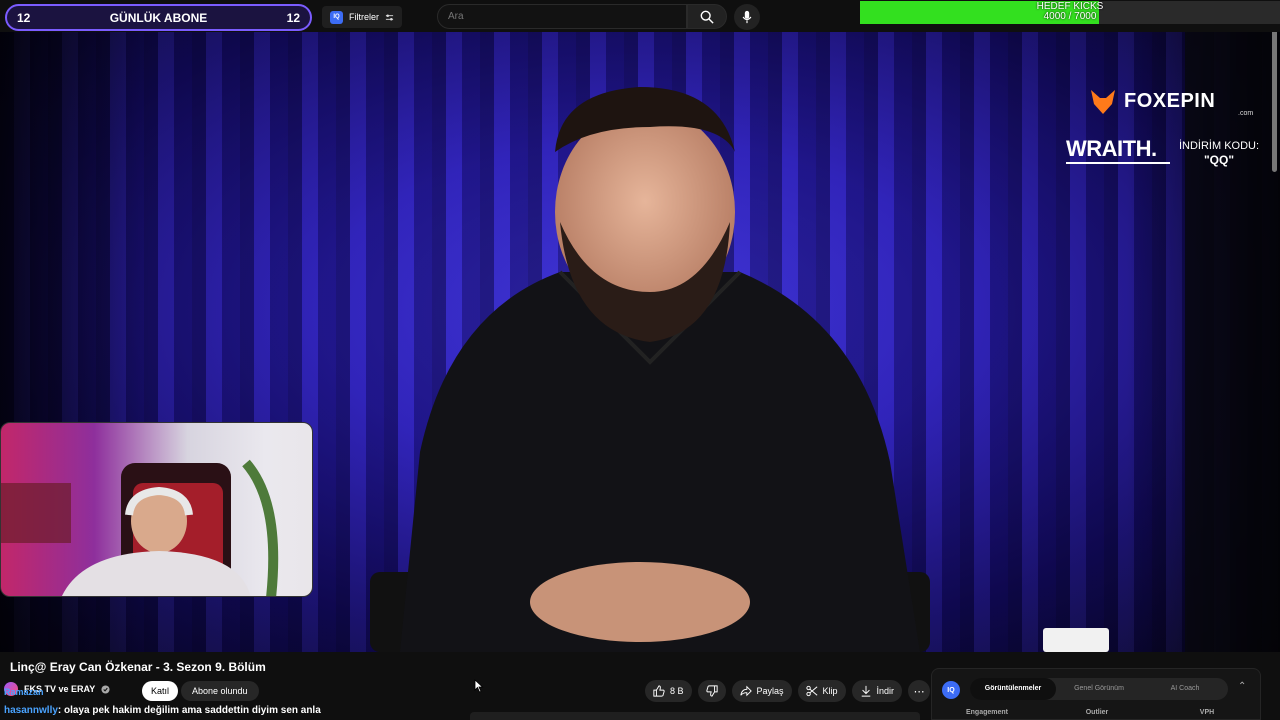  I want to click on foxepin-logo: FOXEPIN .com, so click(1170, 101).